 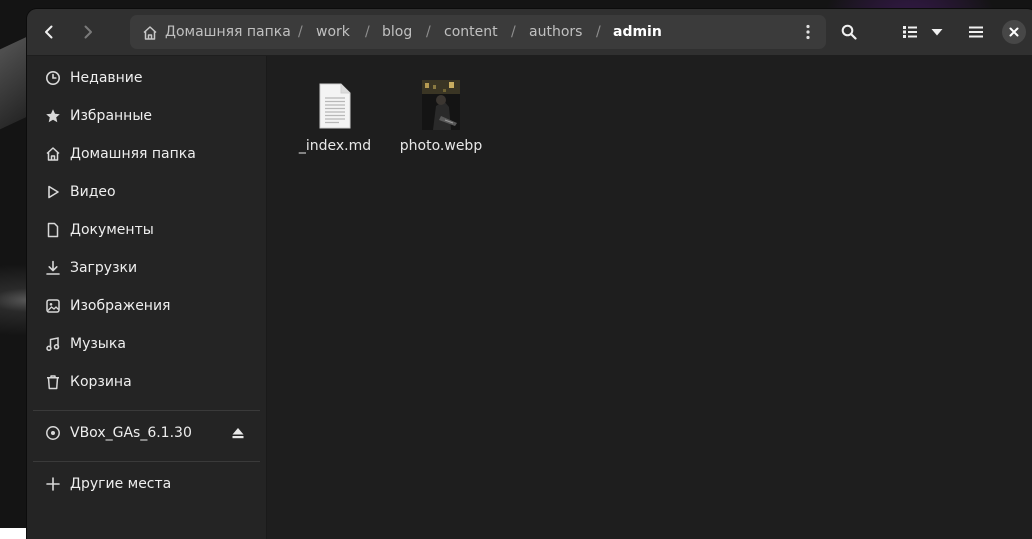 I want to click on back-button, so click(x=49, y=32).